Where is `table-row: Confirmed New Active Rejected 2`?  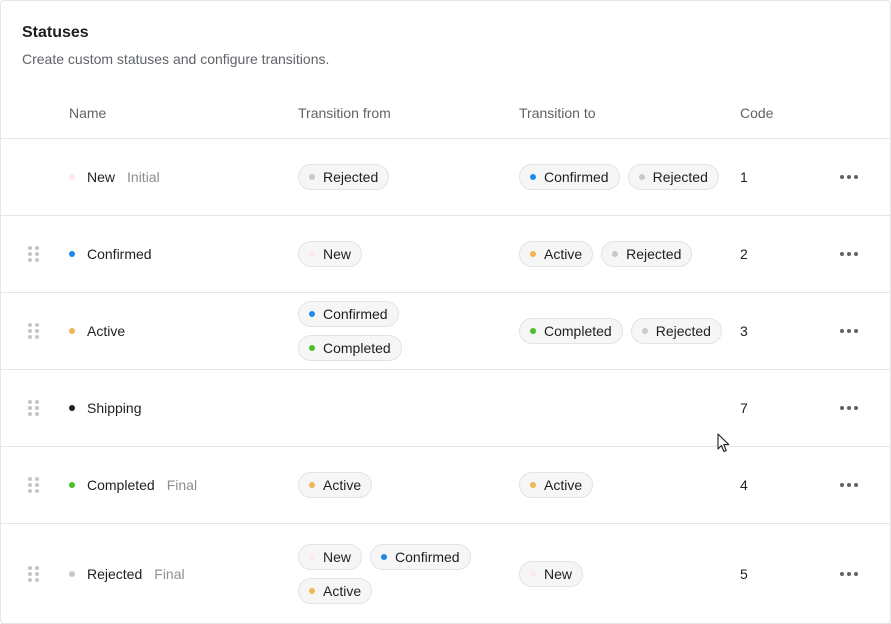
table-row: Confirmed New Active Rejected 2 is located at coordinates (446, 254).